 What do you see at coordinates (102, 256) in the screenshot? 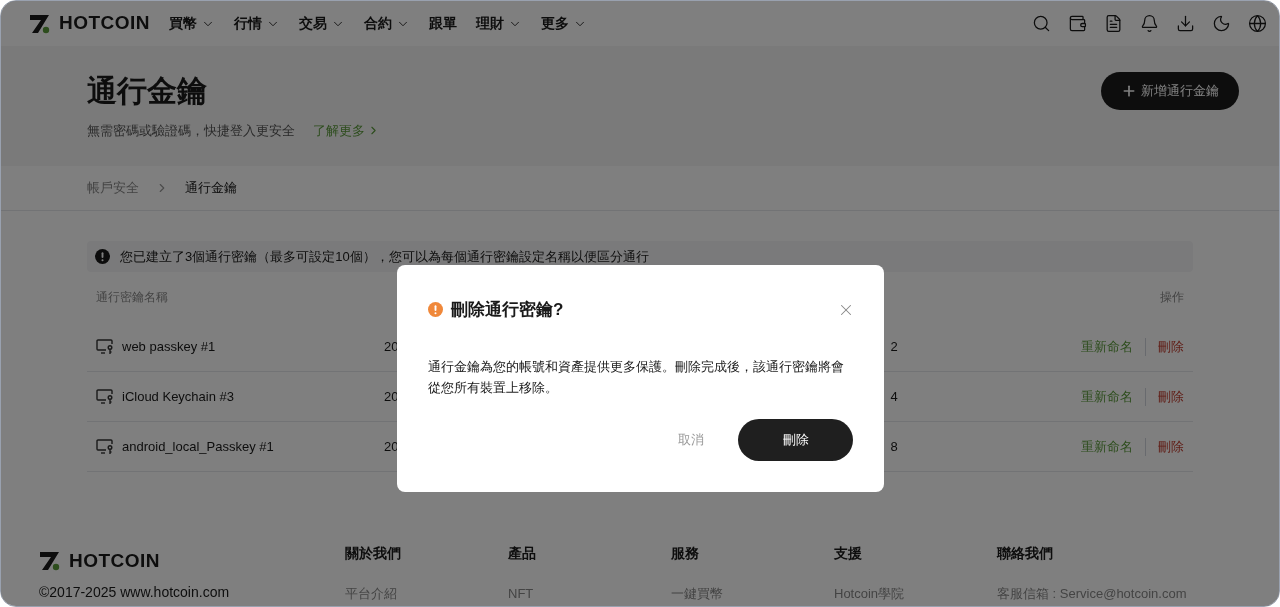
I see `exclamation-icon` at bounding box center [102, 256].